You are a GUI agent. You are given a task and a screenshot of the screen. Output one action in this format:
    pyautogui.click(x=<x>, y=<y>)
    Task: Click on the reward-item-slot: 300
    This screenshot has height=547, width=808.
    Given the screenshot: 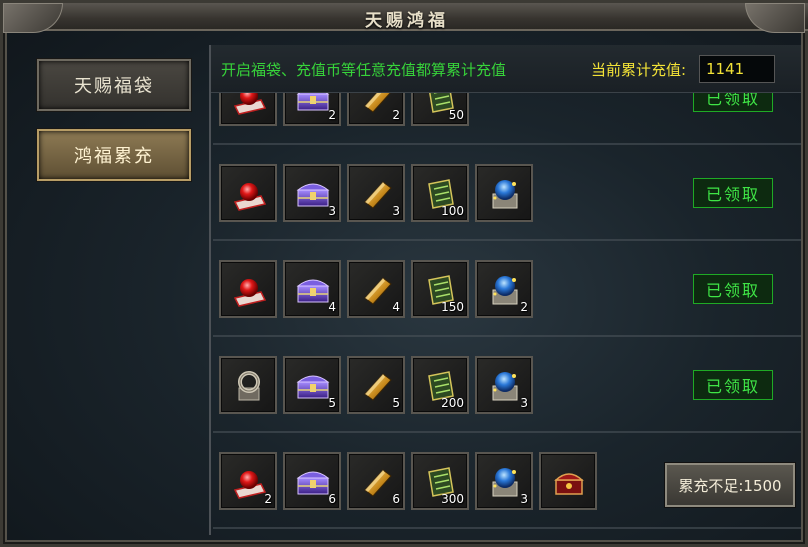 What is the action you would take?
    pyautogui.click(x=440, y=481)
    